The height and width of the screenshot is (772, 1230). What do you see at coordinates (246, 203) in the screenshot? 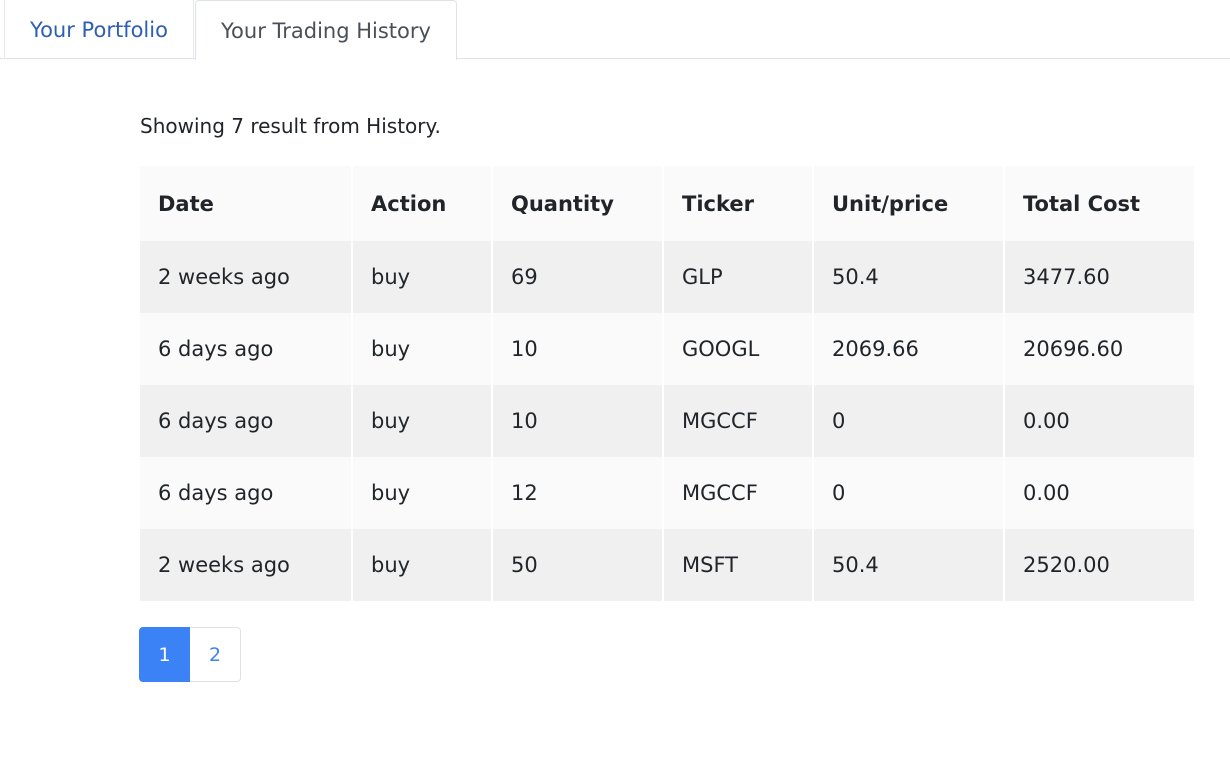
I see `header-date: Date` at bounding box center [246, 203].